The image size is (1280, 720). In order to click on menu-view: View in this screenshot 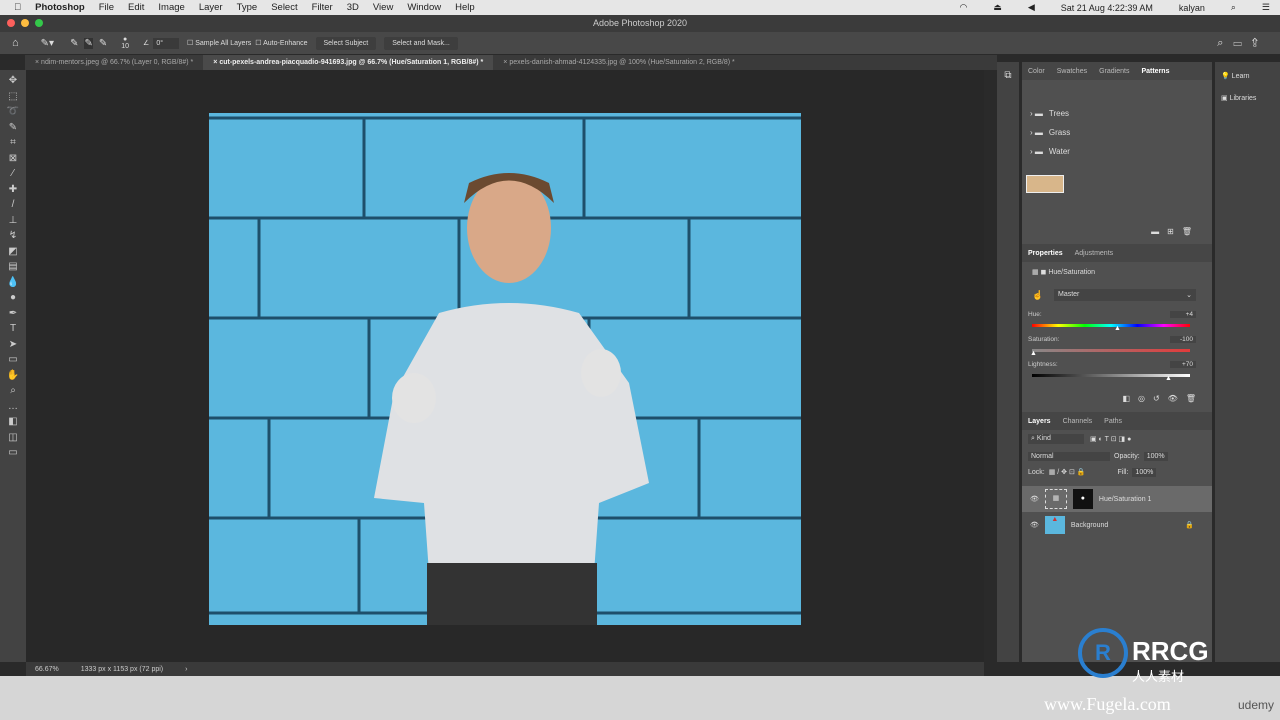, I will do `click(383, 7)`.